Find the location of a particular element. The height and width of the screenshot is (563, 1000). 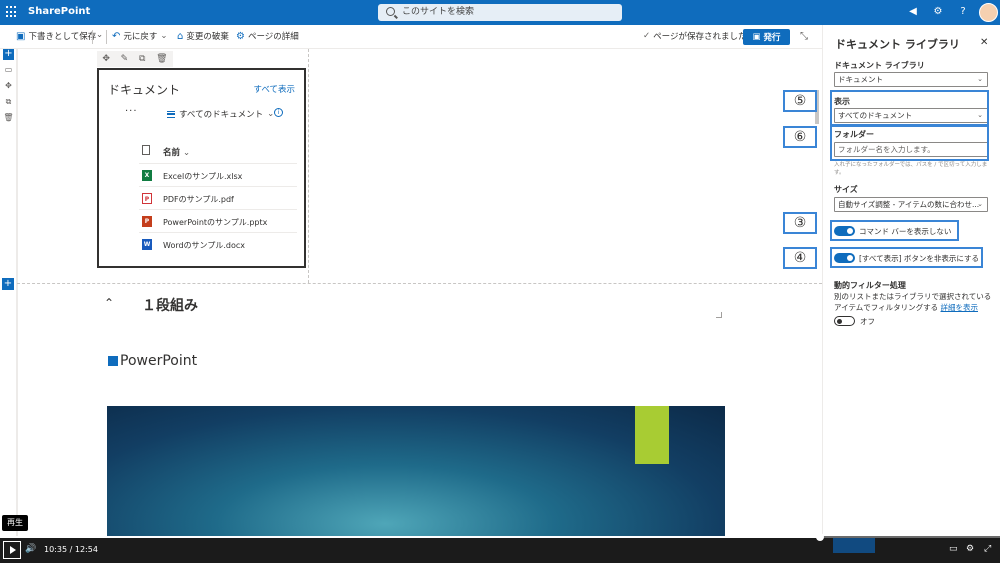

annotation-box-seeall is located at coordinates (906, 257).